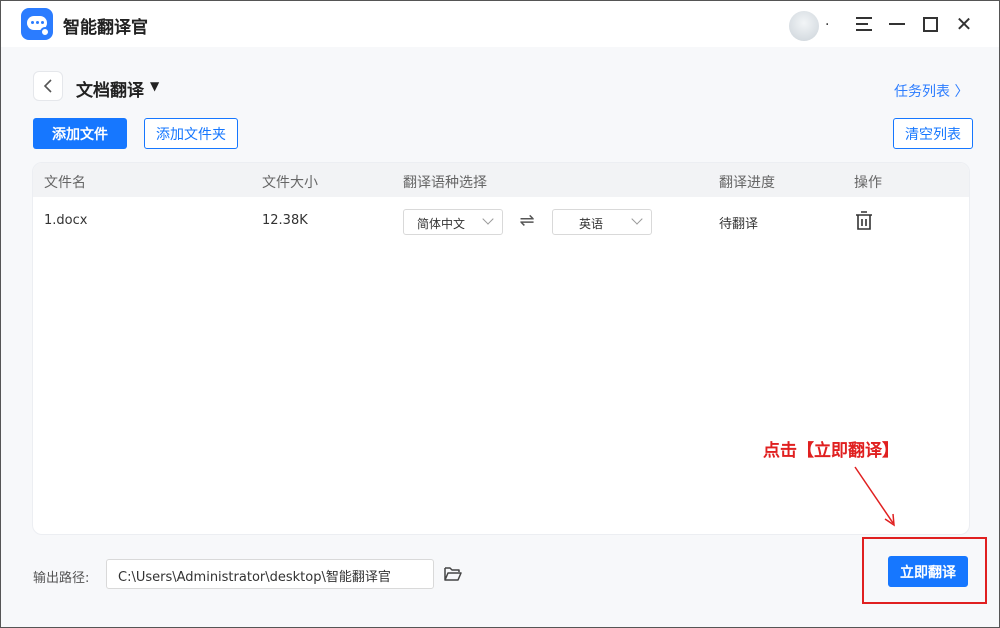  What do you see at coordinates (804, 26) in the screenshot?
I see `user-avatar` at bounding box center [804, 26].